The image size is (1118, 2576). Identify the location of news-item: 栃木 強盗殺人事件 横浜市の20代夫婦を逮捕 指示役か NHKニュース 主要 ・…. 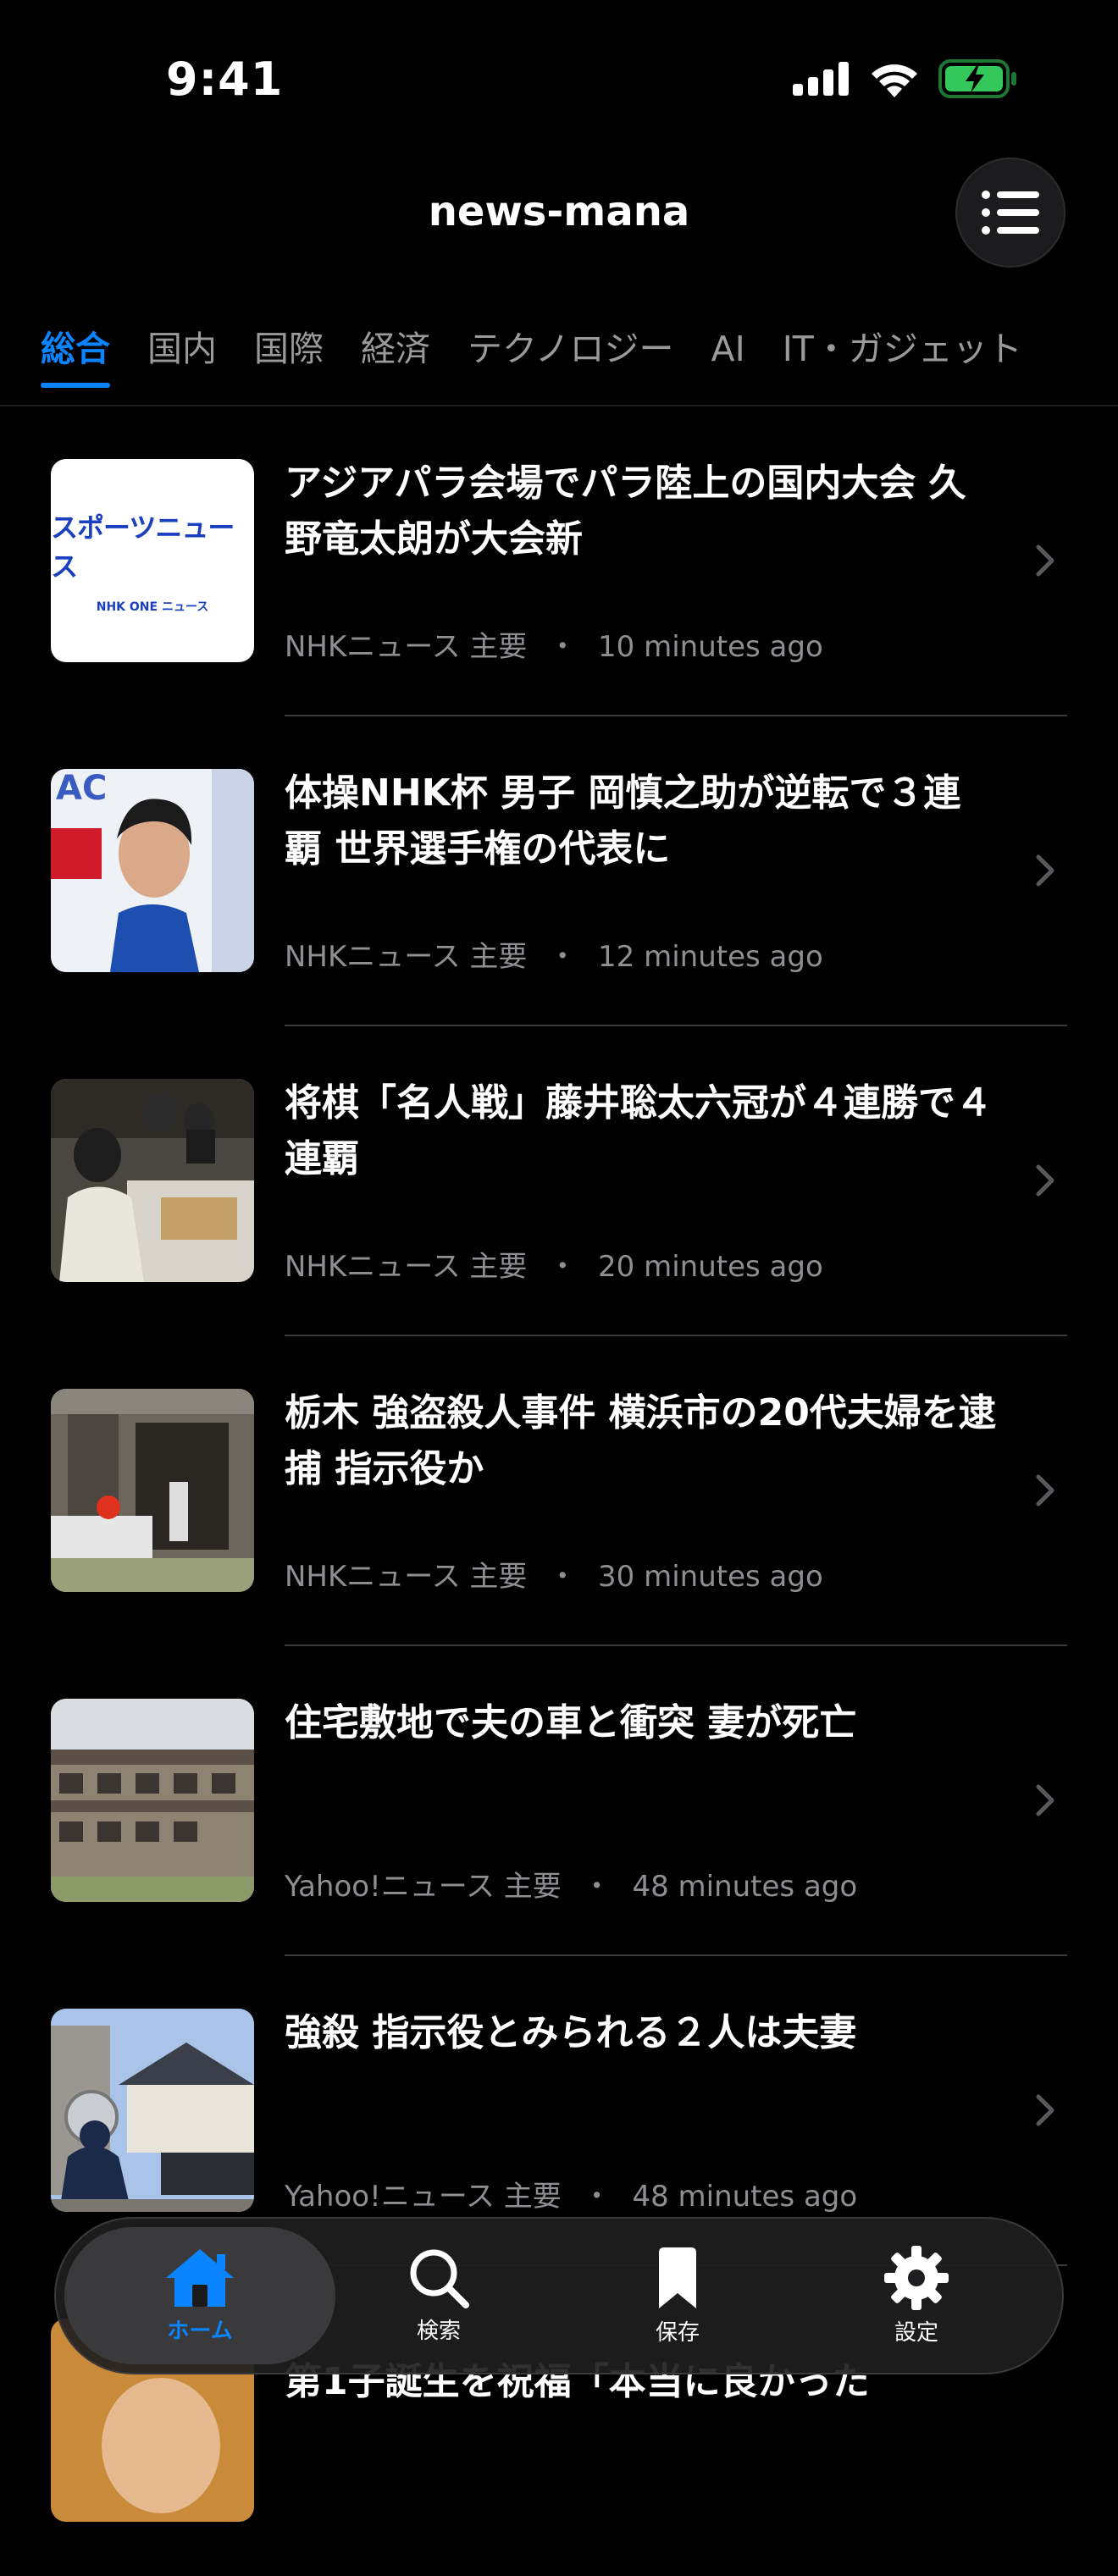
(559, 1491).